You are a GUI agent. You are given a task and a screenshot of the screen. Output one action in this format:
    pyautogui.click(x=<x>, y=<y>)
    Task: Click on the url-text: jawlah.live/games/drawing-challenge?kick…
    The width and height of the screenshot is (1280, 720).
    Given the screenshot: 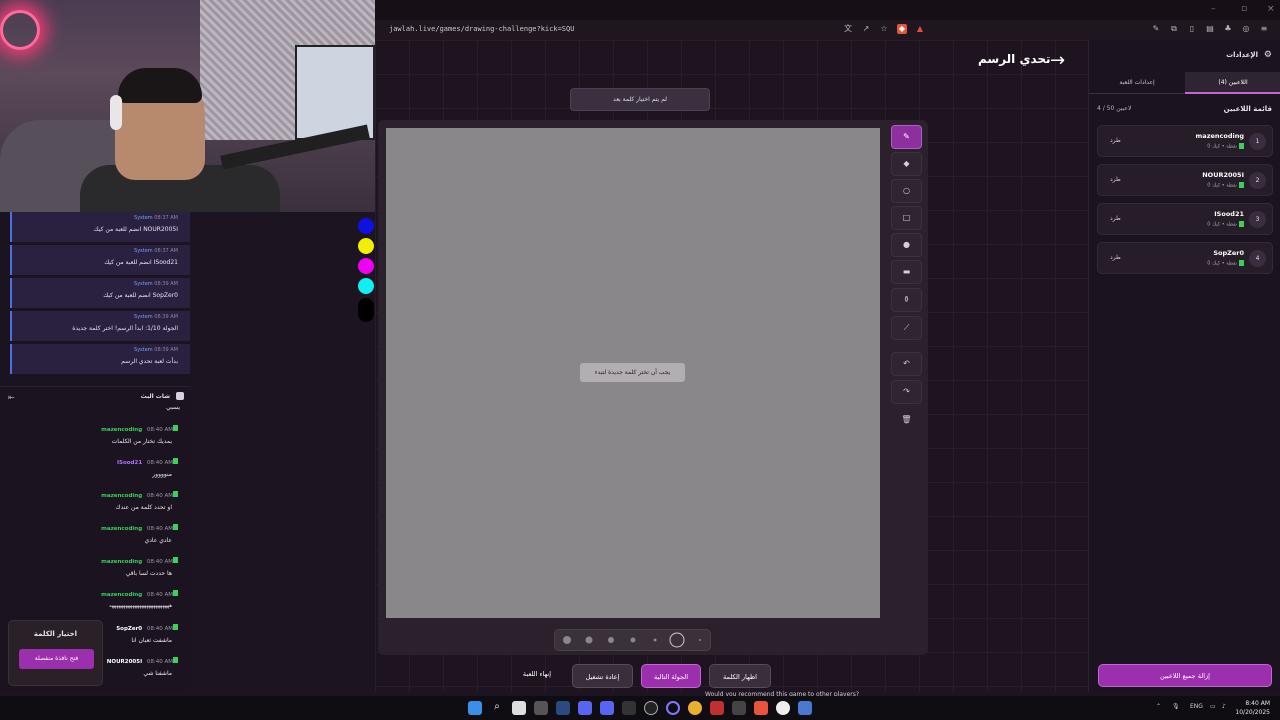 What is the action you would take?
    pyautogui.click(x=481, y=29)
    